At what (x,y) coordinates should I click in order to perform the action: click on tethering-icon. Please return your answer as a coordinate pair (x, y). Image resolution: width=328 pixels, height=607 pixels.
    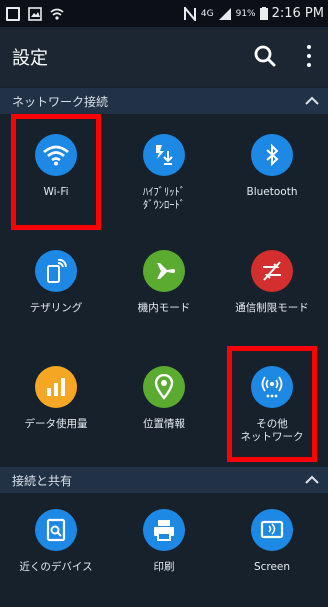
    Looking at the image, I should click on (56, 271).